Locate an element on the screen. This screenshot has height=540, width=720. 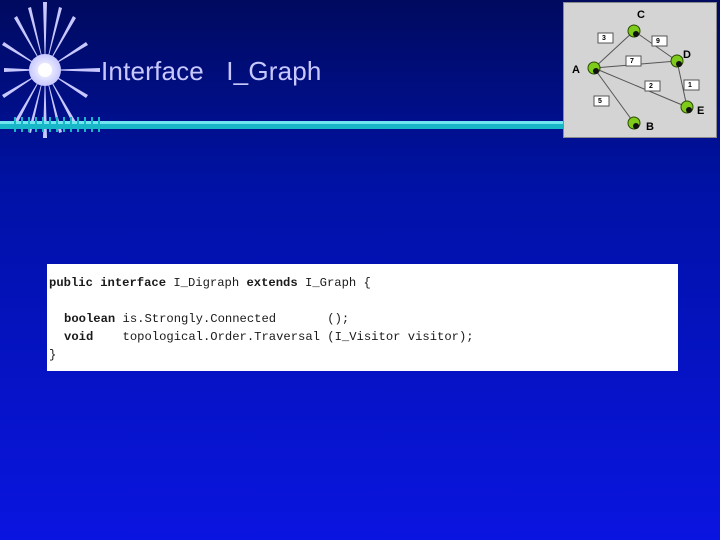
svg-text: 1 is located at coordinates (690, 85).